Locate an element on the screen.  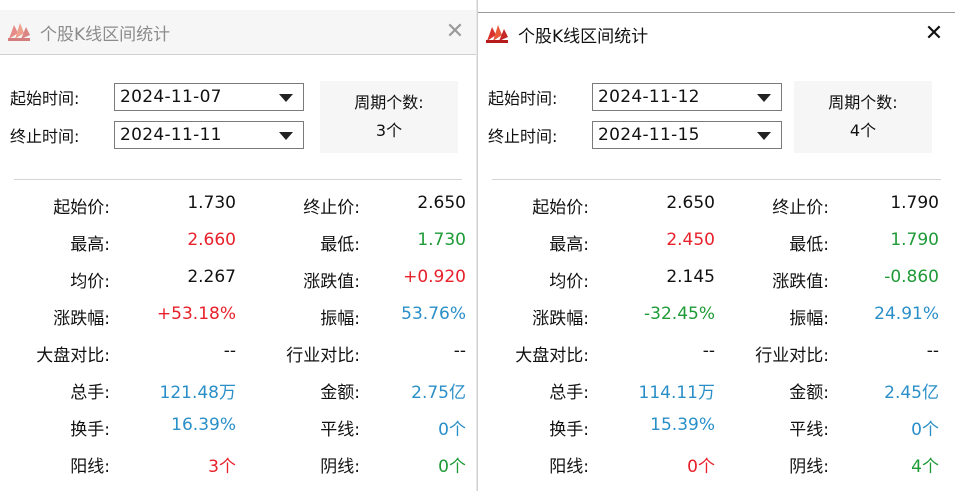
end-date-row: 终止时间: 2024-11-11 is located at coordinates (157, 135).